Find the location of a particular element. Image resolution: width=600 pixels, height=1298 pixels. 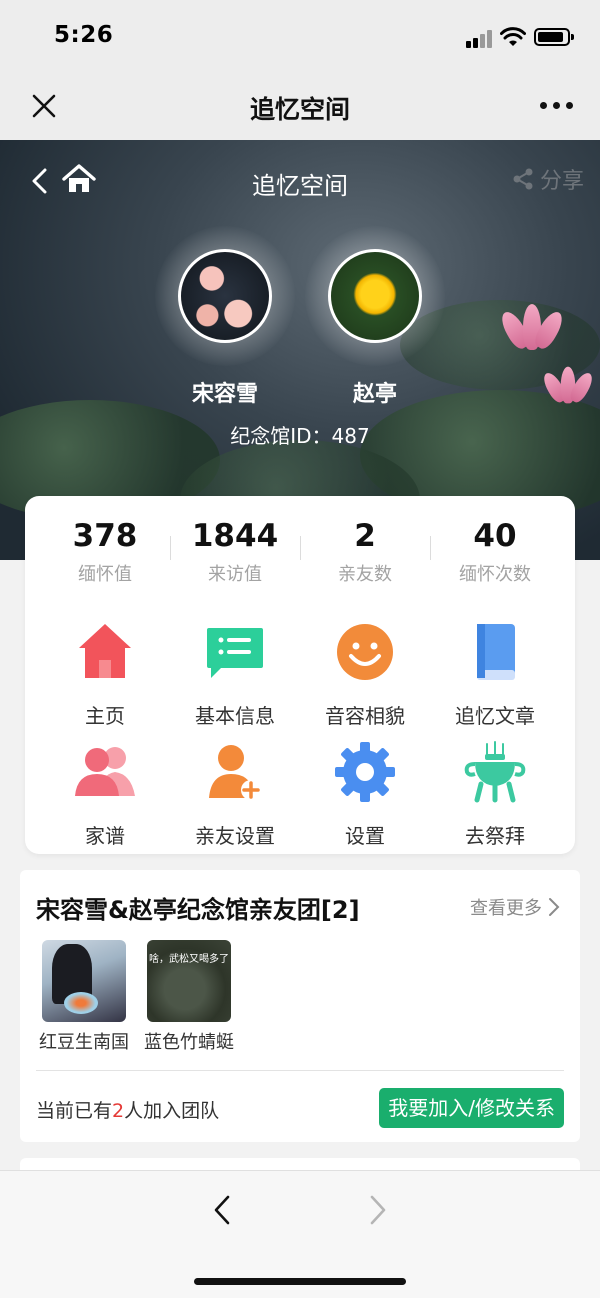

person1-name: 宋容雪 is located at coordinates (224, 394).